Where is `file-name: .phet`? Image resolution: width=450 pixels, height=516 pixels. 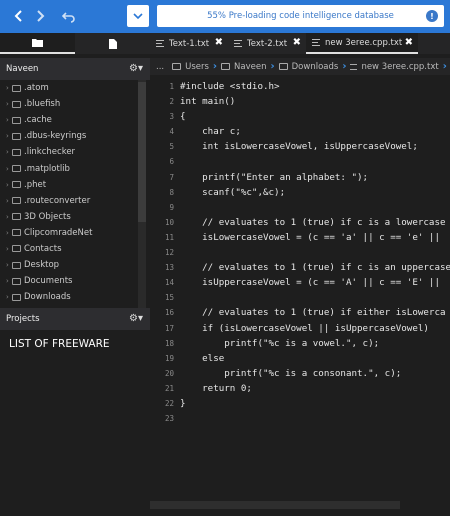 file-name: .phet is located at coordinates (35, 184).